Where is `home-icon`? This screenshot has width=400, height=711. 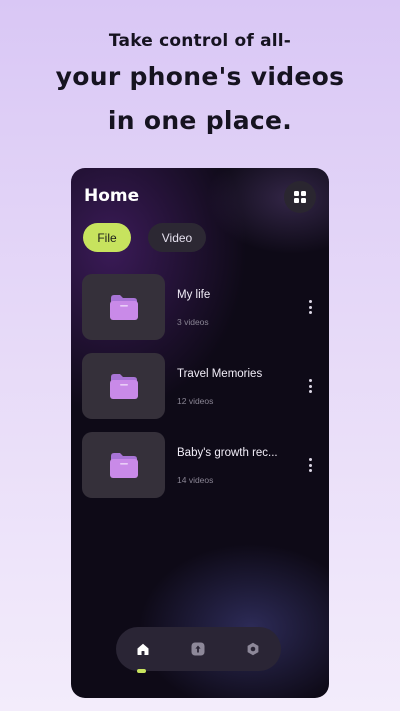
home-icon is located at coordinates (143, 649).